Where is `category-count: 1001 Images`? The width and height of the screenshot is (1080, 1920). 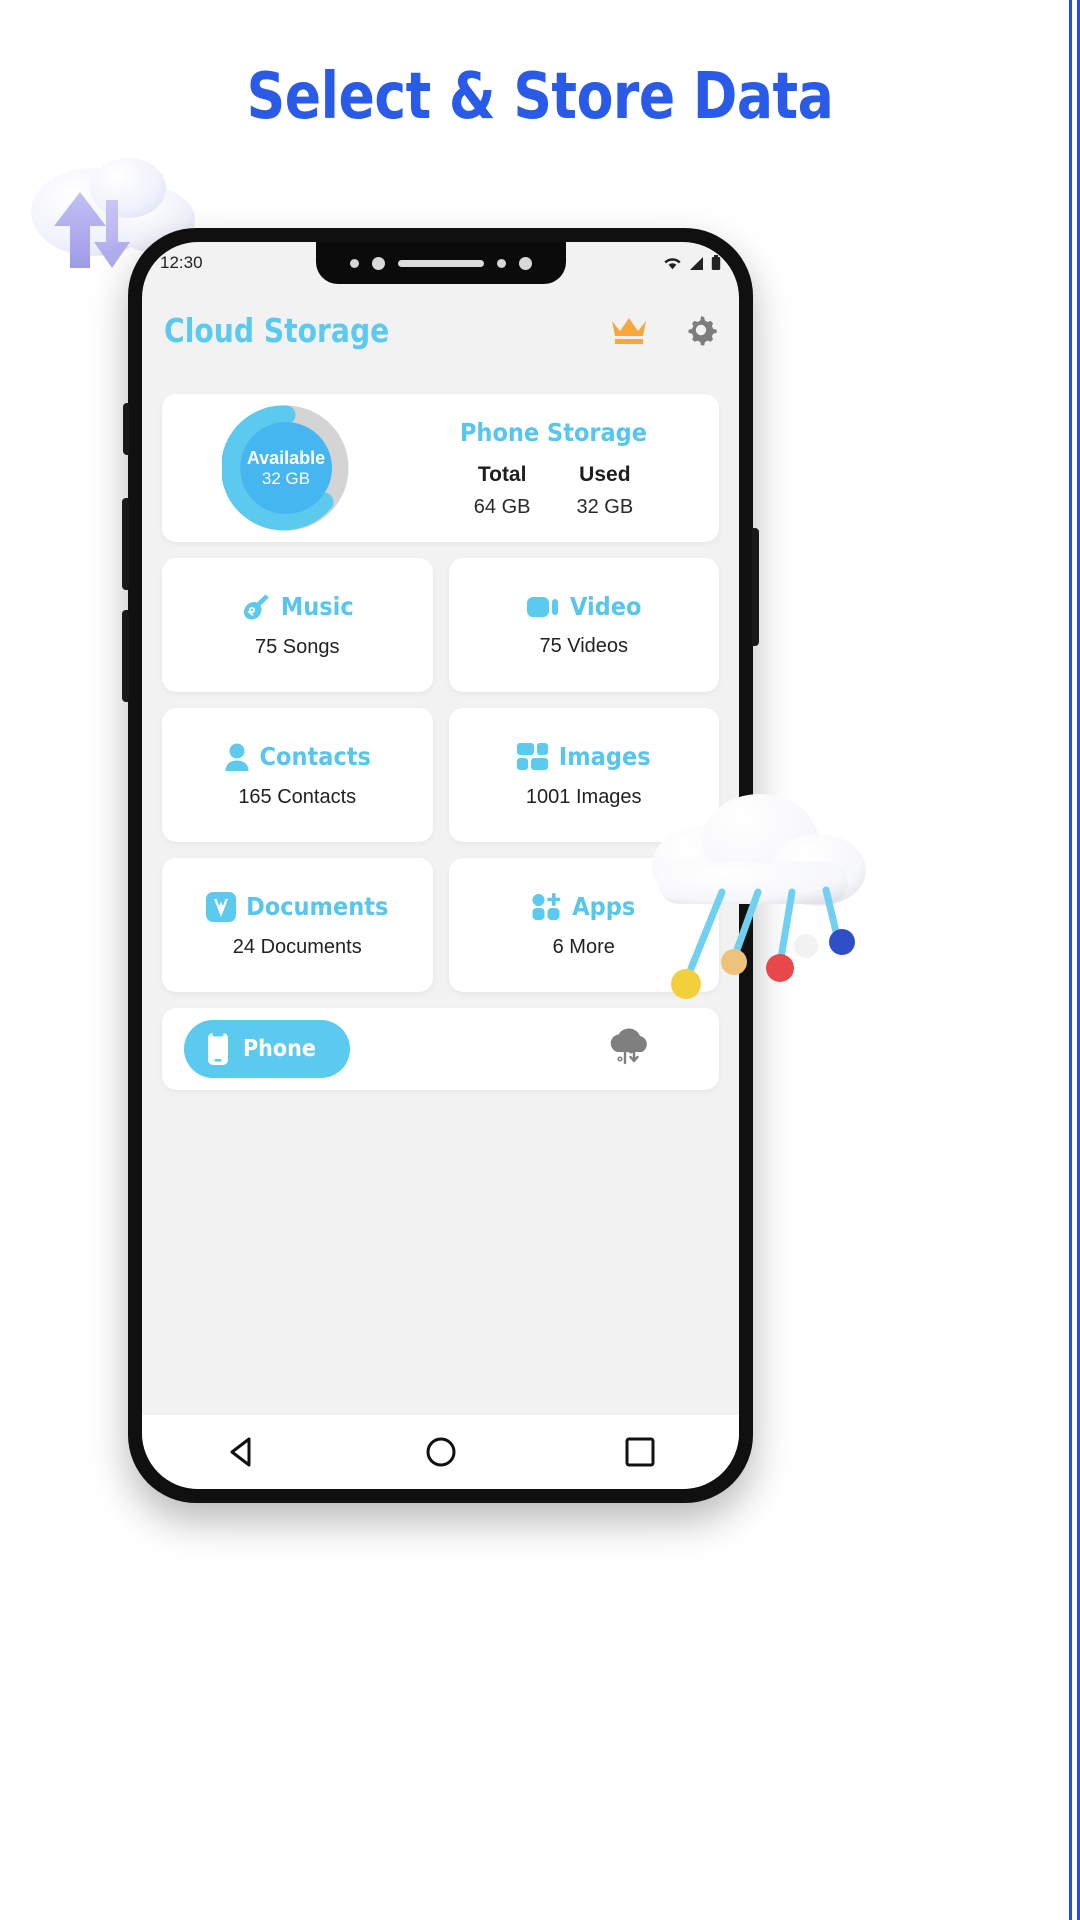
category-count: 1001 Images is located at coordinates (583, 796).